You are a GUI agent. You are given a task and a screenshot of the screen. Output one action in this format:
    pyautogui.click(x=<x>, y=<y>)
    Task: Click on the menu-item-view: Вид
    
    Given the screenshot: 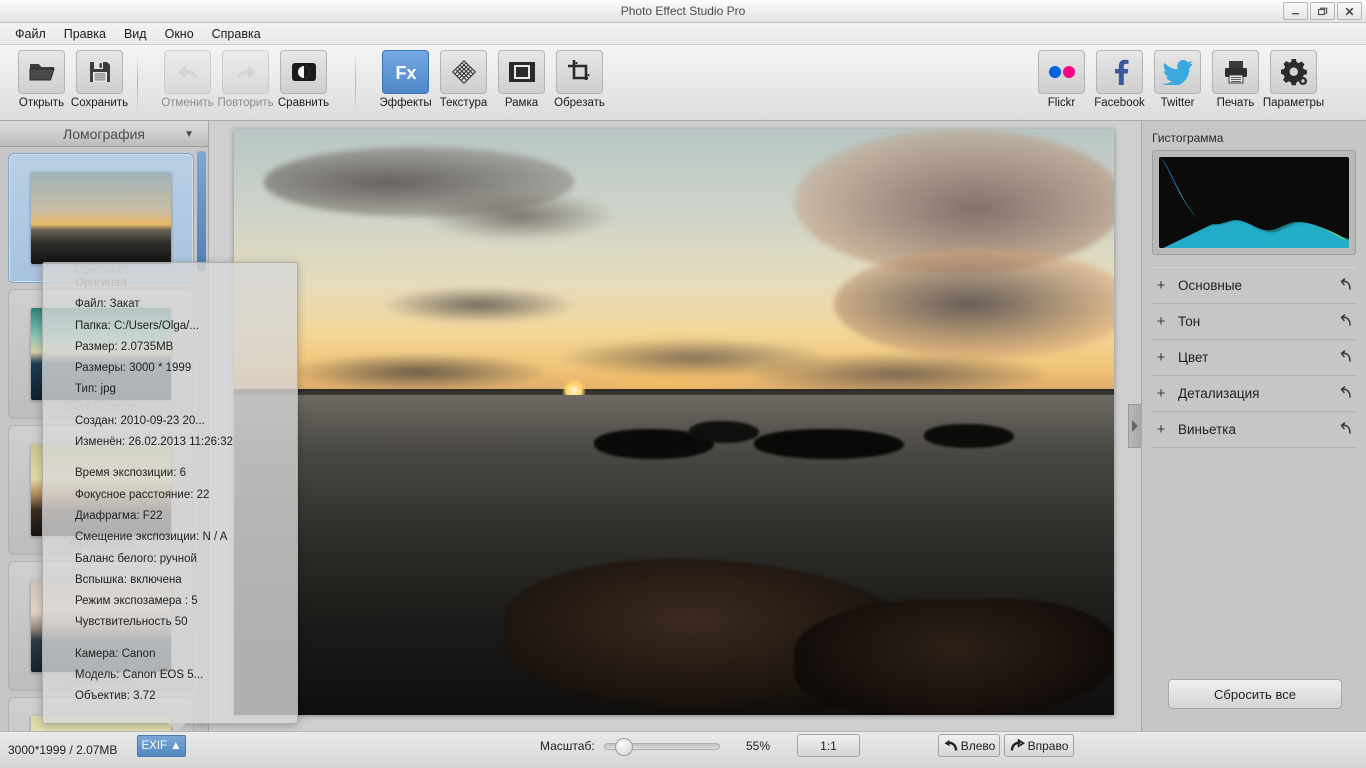 What is the action you would take?
    pyautogui.click(x=135, y=34)
    